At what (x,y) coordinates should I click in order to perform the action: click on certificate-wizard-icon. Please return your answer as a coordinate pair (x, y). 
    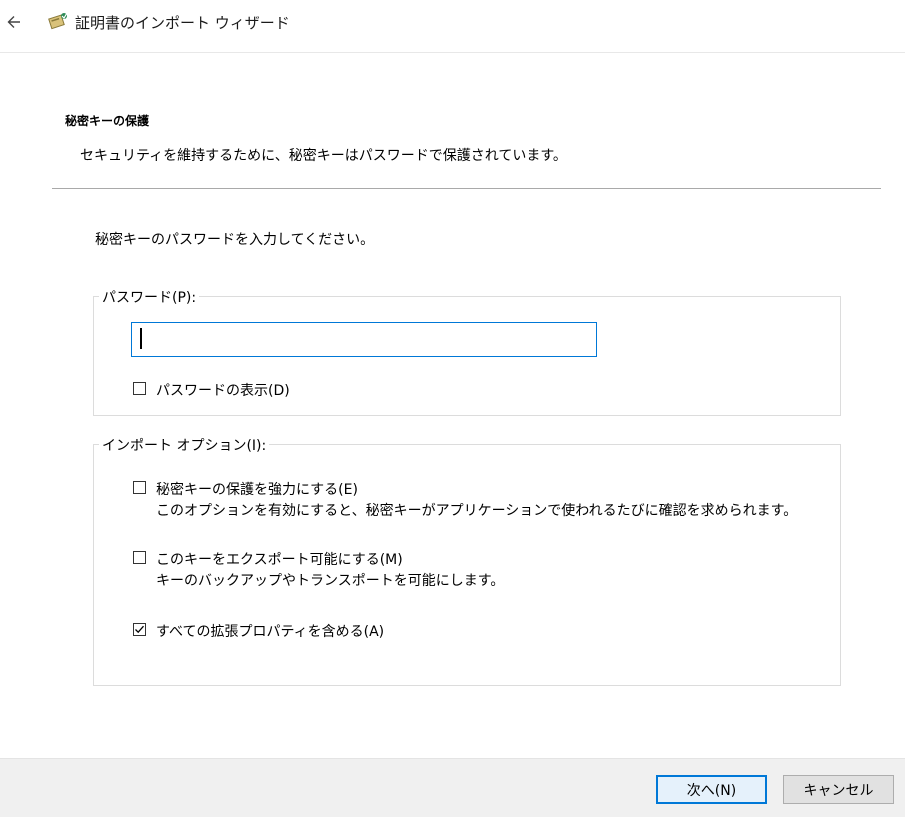
    Looking at the image, I should click on (59, 21).